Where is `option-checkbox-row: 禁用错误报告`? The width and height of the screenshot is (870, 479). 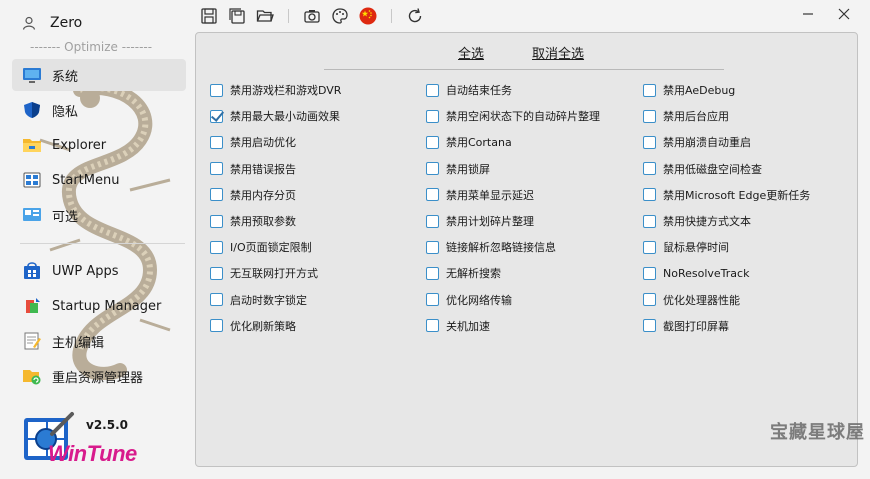
option-checkbox-row: 禁用错误报告 is located at coordinates (253, 169).